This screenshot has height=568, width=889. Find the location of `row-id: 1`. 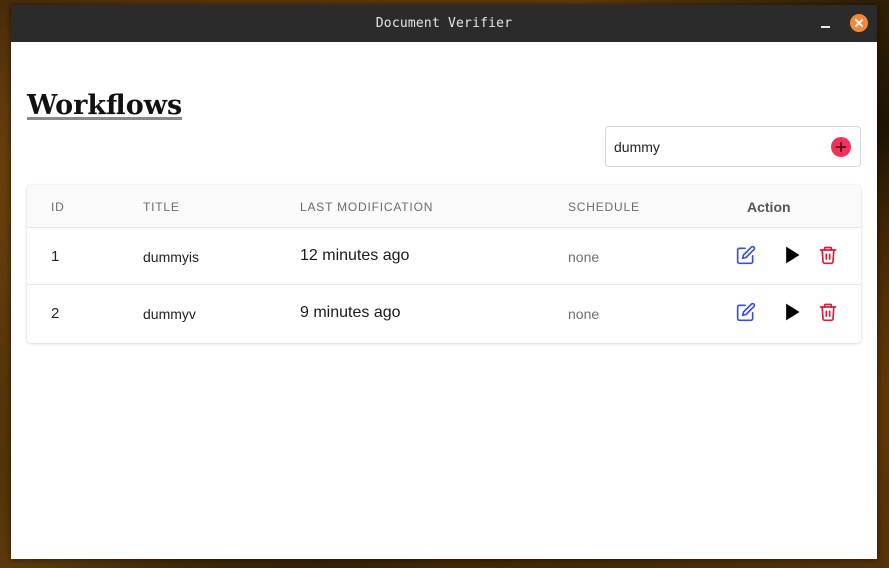

row-id: 1 is located at coordinates (55, 256).